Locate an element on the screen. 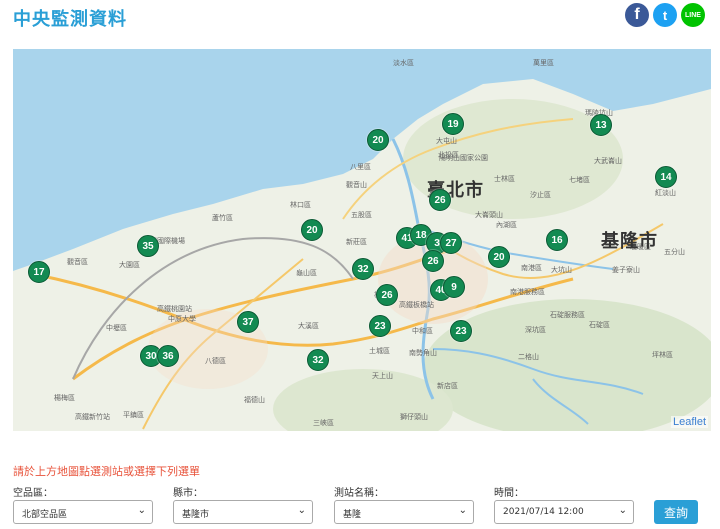 This screenshot has height=529, width=720. place-label: 中和區 is located at coordinates (422, 331).